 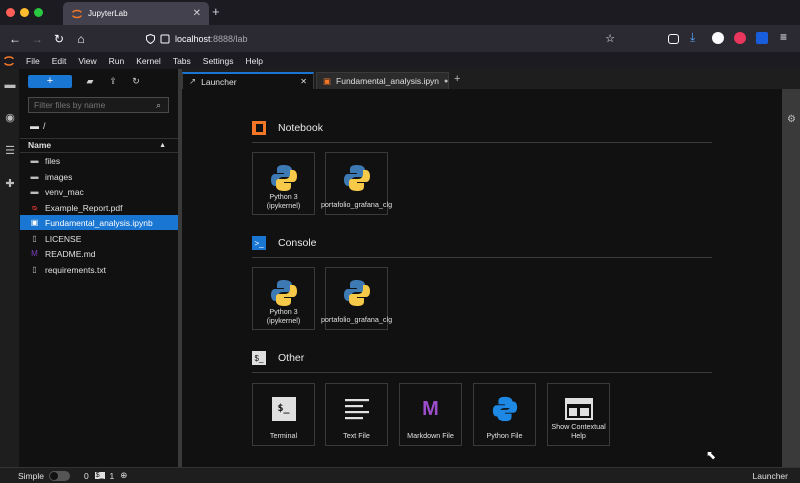 I want to click on file-name: README.md, so click(x=70, y=253).